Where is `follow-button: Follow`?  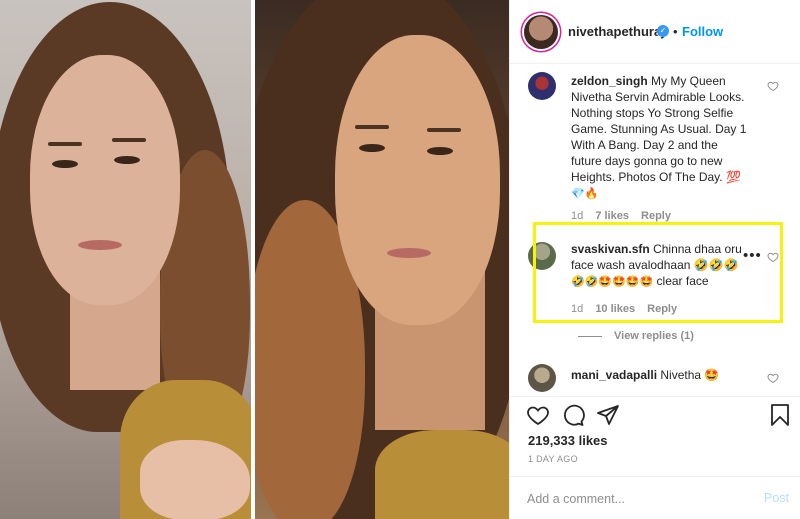 follow-button: Follow is located at coordinates (702, 31).